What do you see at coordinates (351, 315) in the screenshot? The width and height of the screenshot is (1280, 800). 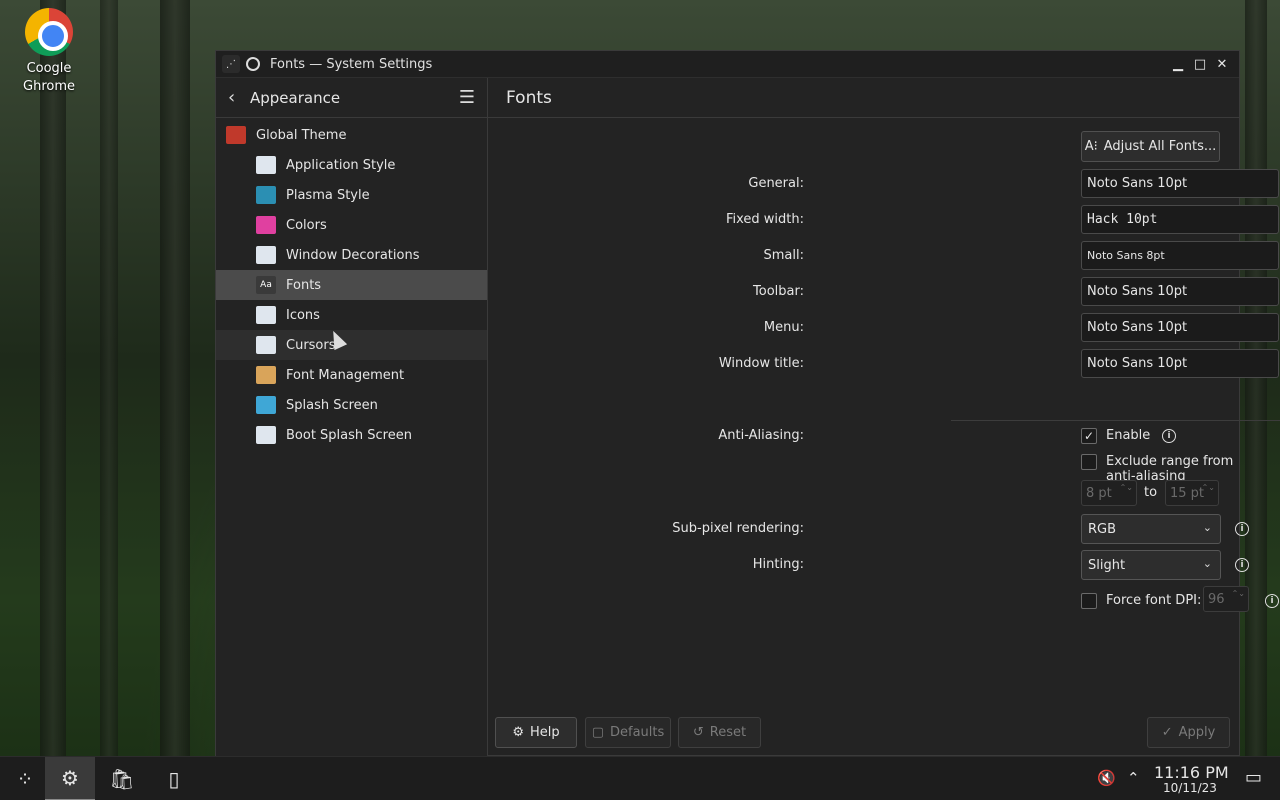 I see `sidebar-item-icons: Icons` at bounding box center [351, 315].